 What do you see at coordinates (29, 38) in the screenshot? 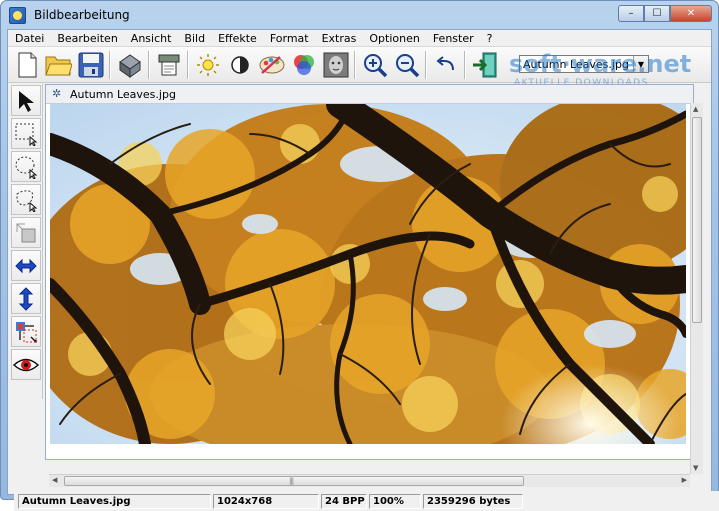
I see `menu-datei: Datei` at bounding box center [29, 38].